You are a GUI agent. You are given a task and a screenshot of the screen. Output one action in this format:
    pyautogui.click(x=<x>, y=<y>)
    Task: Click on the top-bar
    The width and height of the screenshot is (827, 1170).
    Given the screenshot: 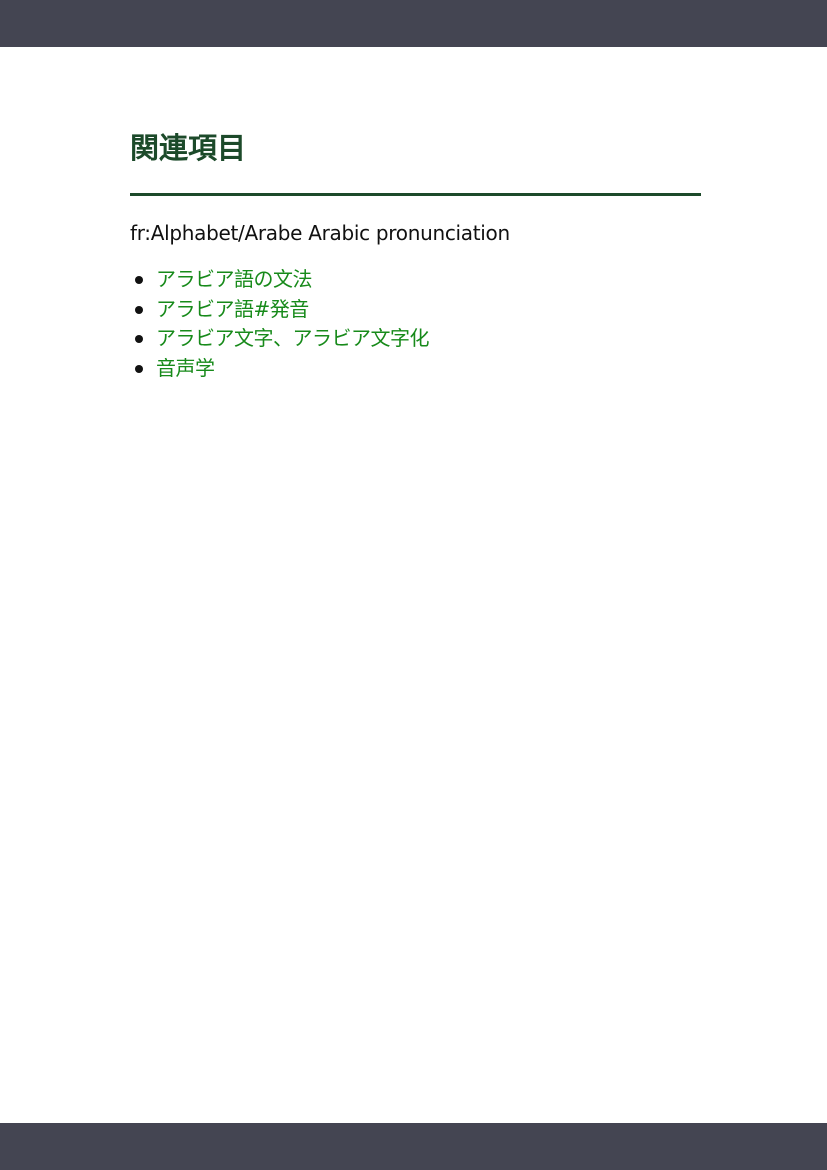 What is the action you would take?
    pyautogui.click(x=413, y=23)
    